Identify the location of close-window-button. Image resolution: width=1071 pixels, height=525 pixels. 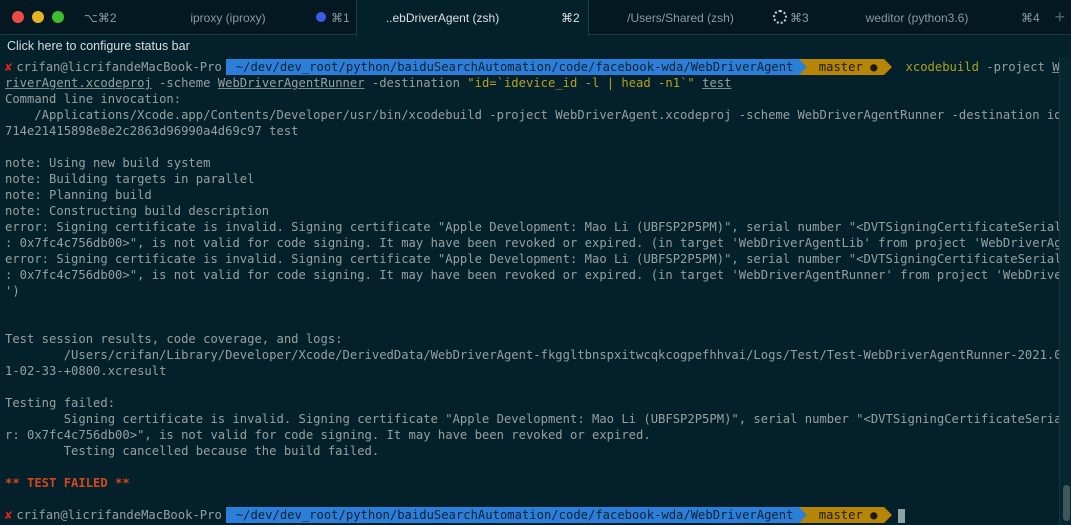
(18, 17).